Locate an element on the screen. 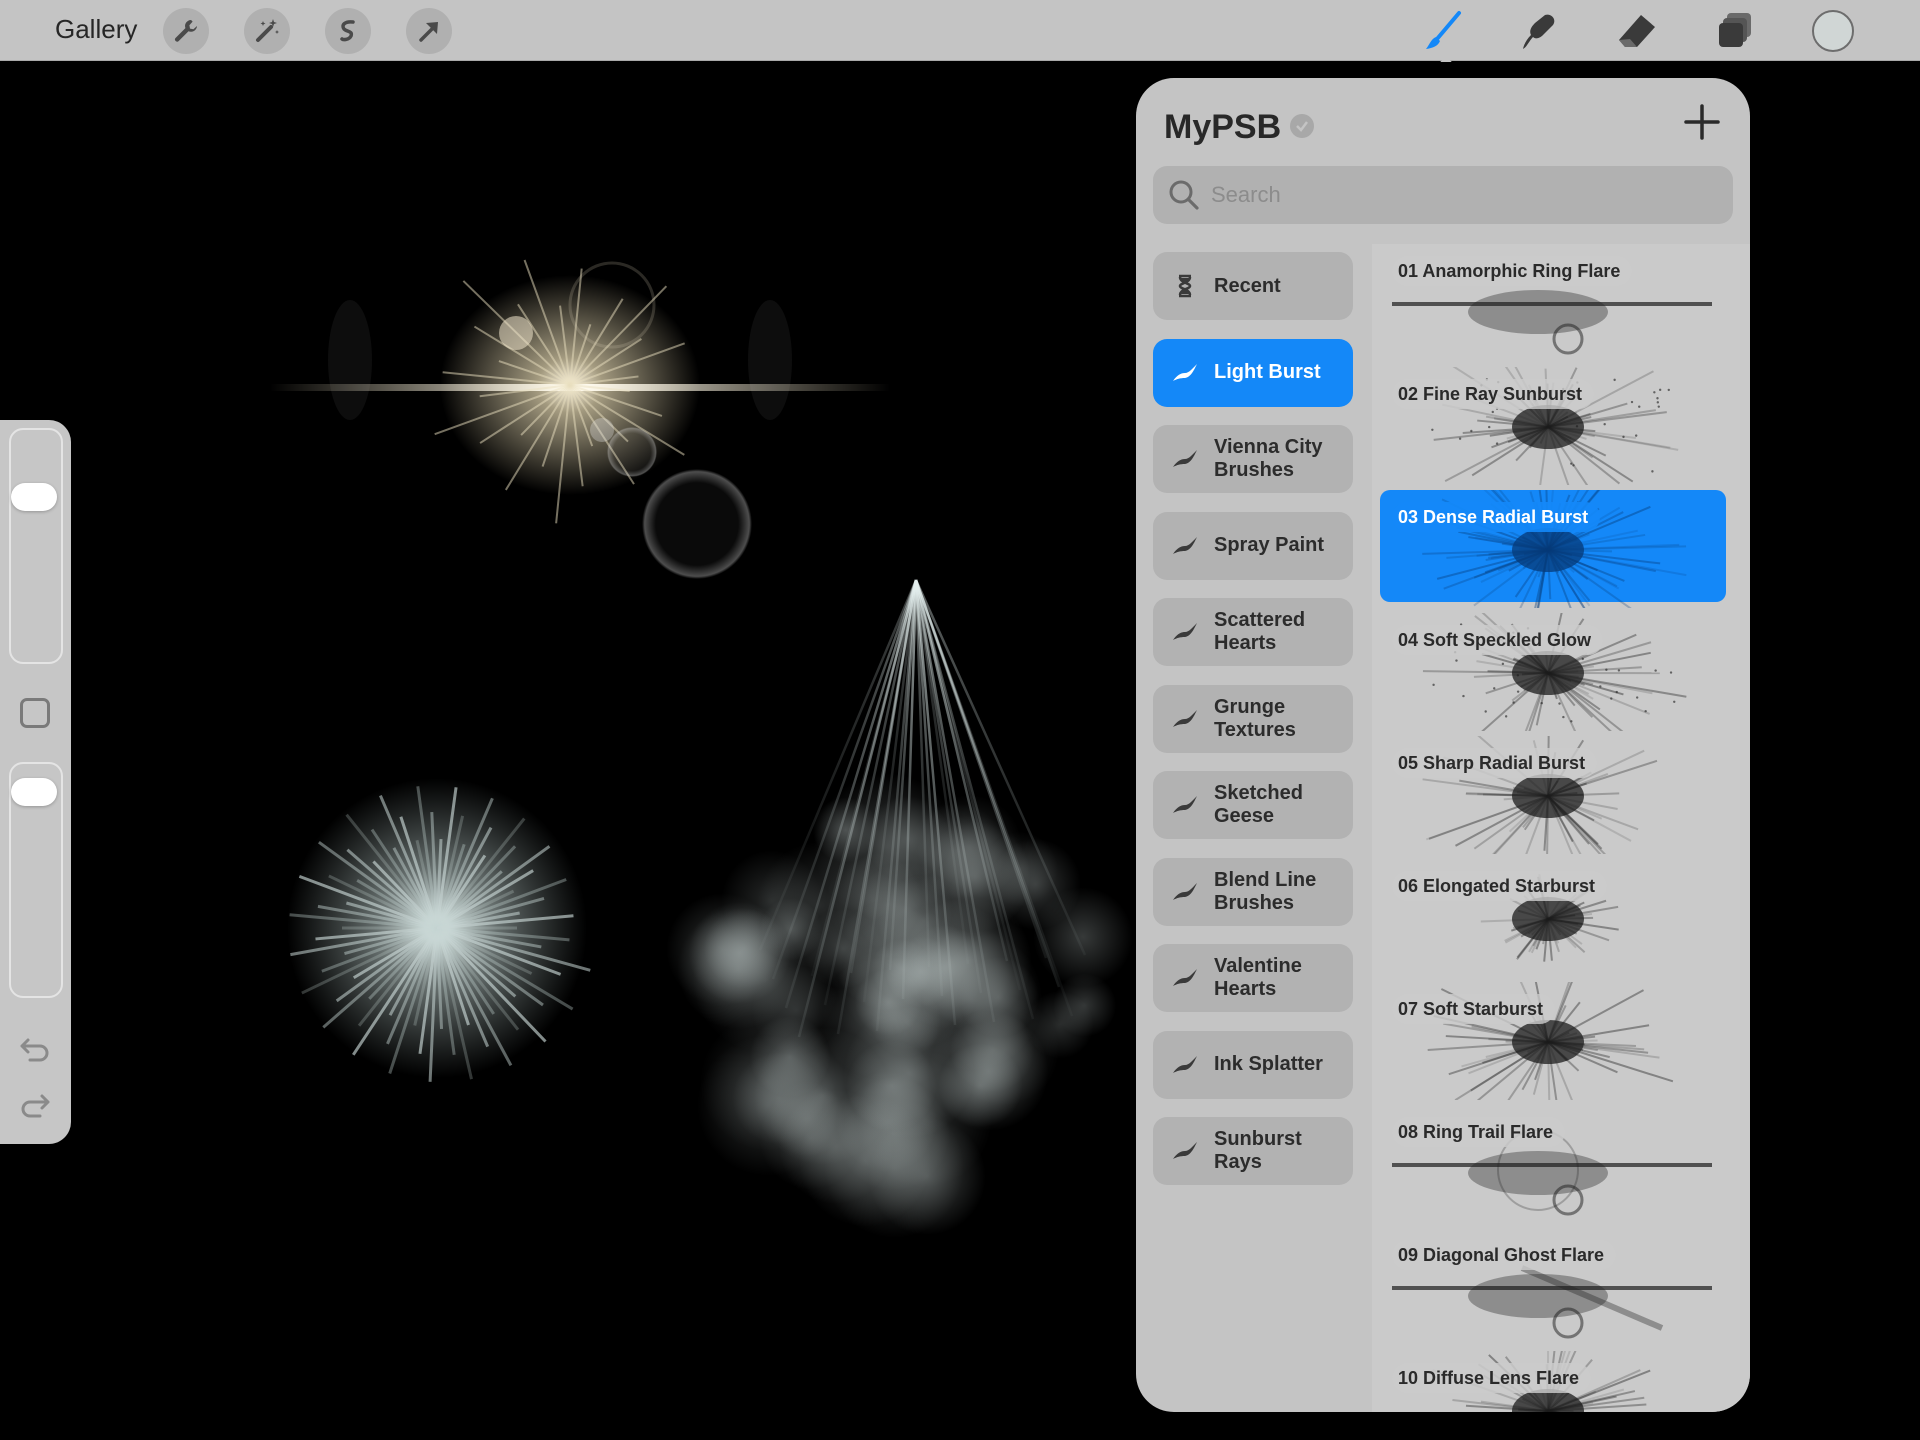 The image size is (1920, 1440). brush-name: 07 Soft Starburst is located at coordinates (1474, 1009).